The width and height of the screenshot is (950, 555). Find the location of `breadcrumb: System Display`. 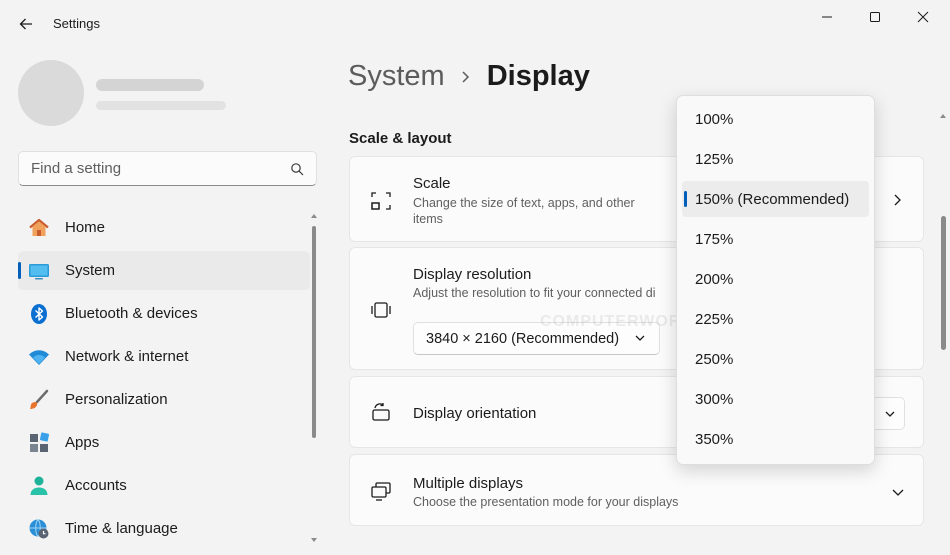

breadcrumb: System Display is located at coordinates (469, 76).